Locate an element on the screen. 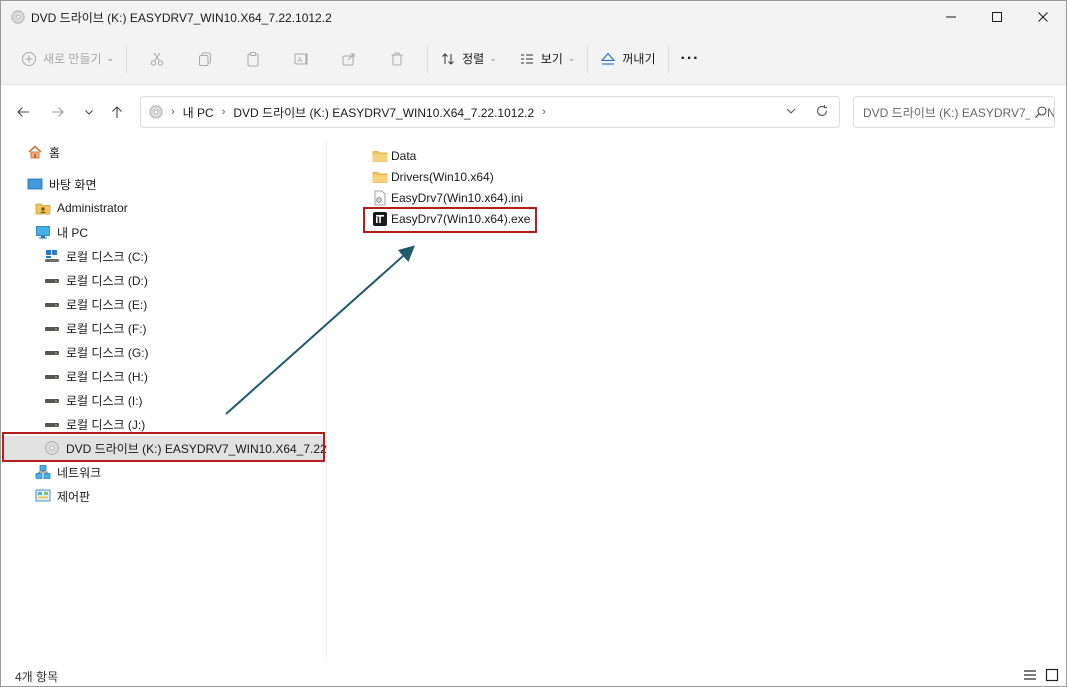 The height and width of the screenshot is (687, 1067). details-view-button is located at coordinates (1030, 675).